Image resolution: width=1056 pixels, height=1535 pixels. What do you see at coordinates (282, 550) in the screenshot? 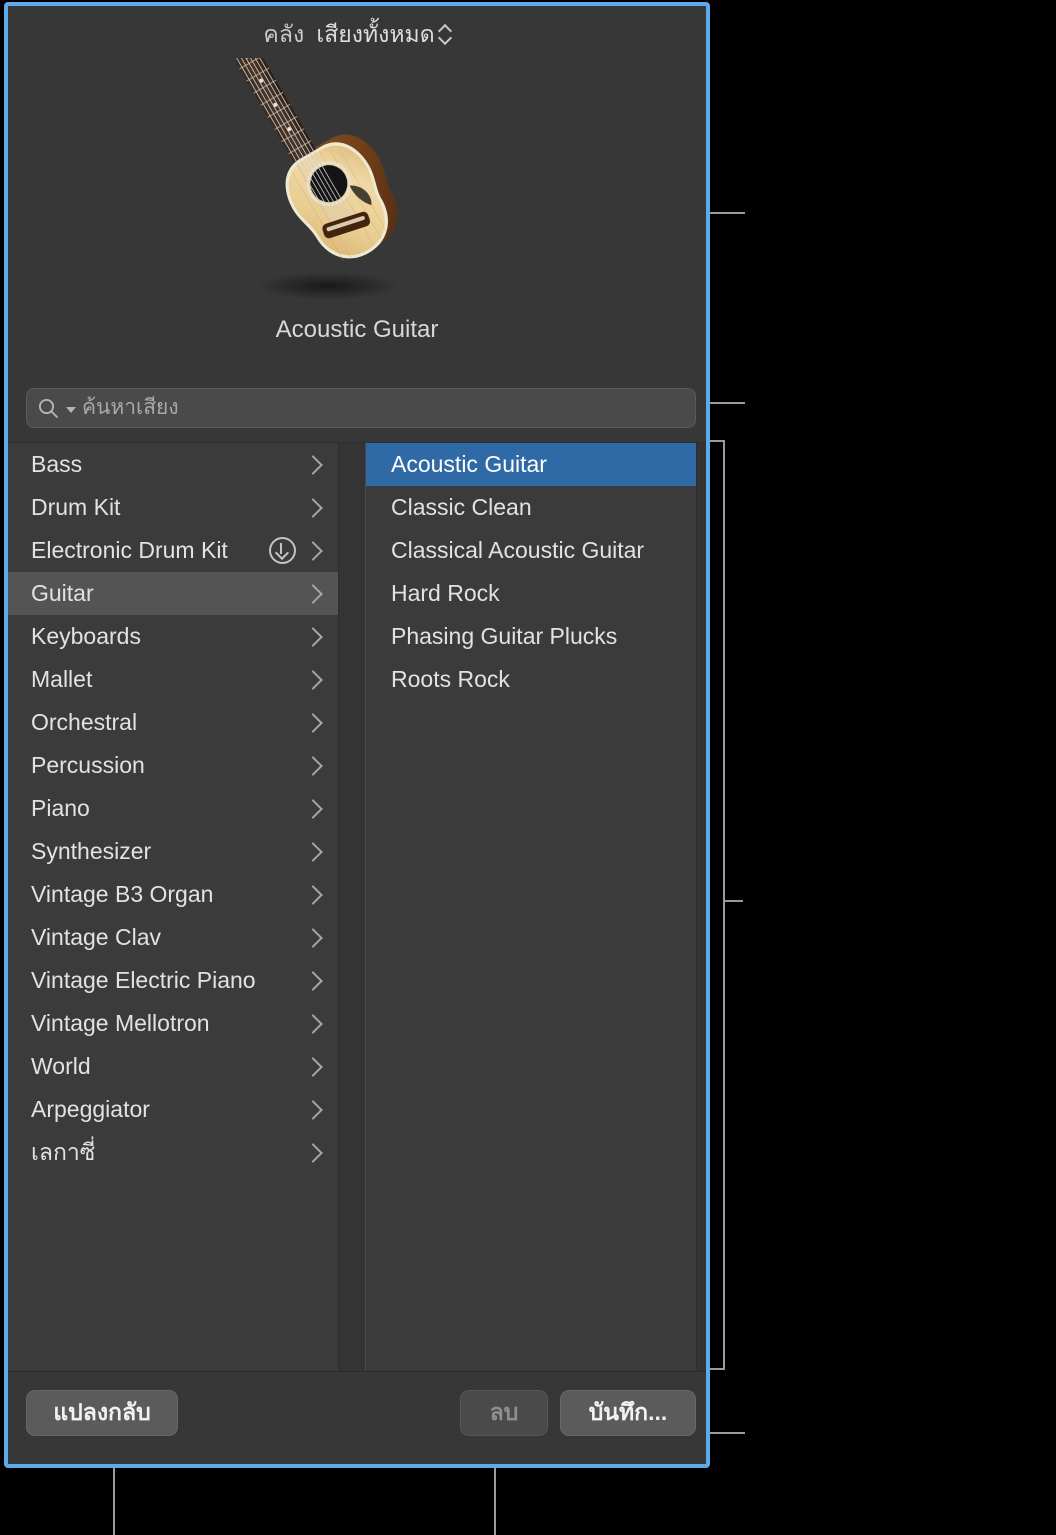
I see `download-icon` at bounding box center [282, 550].